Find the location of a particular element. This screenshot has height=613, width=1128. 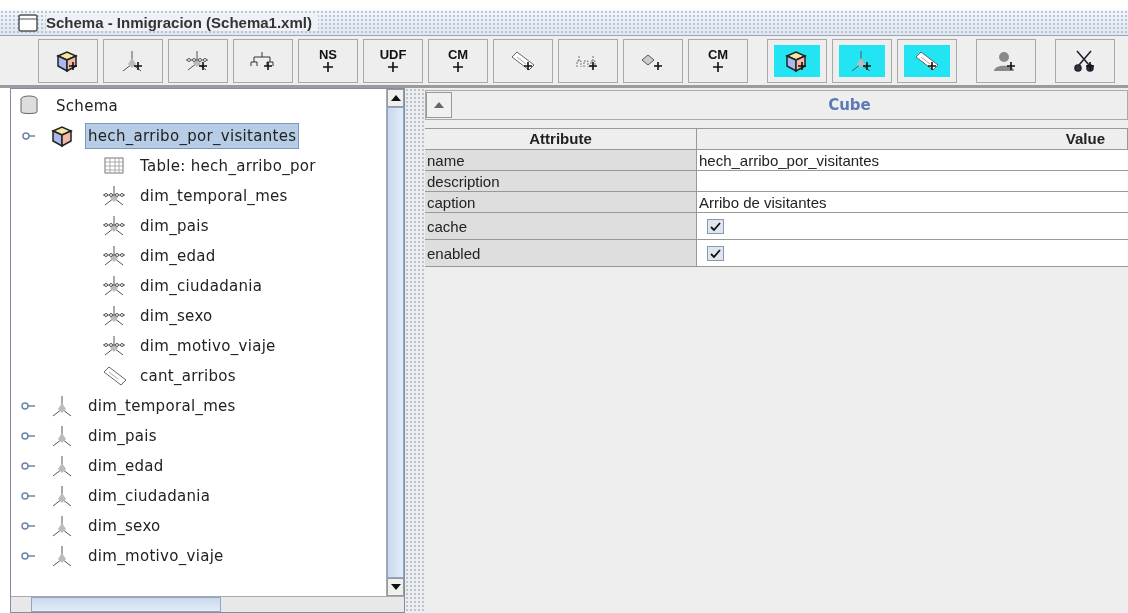

toolbar-button: UDF is located at coordinates (393, 60).